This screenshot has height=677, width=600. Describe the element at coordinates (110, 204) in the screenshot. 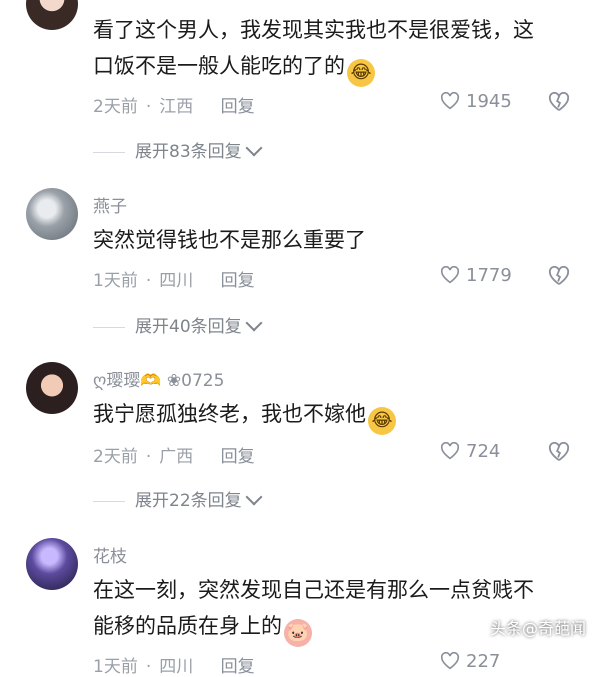

I see `username: 燕子` at that location.